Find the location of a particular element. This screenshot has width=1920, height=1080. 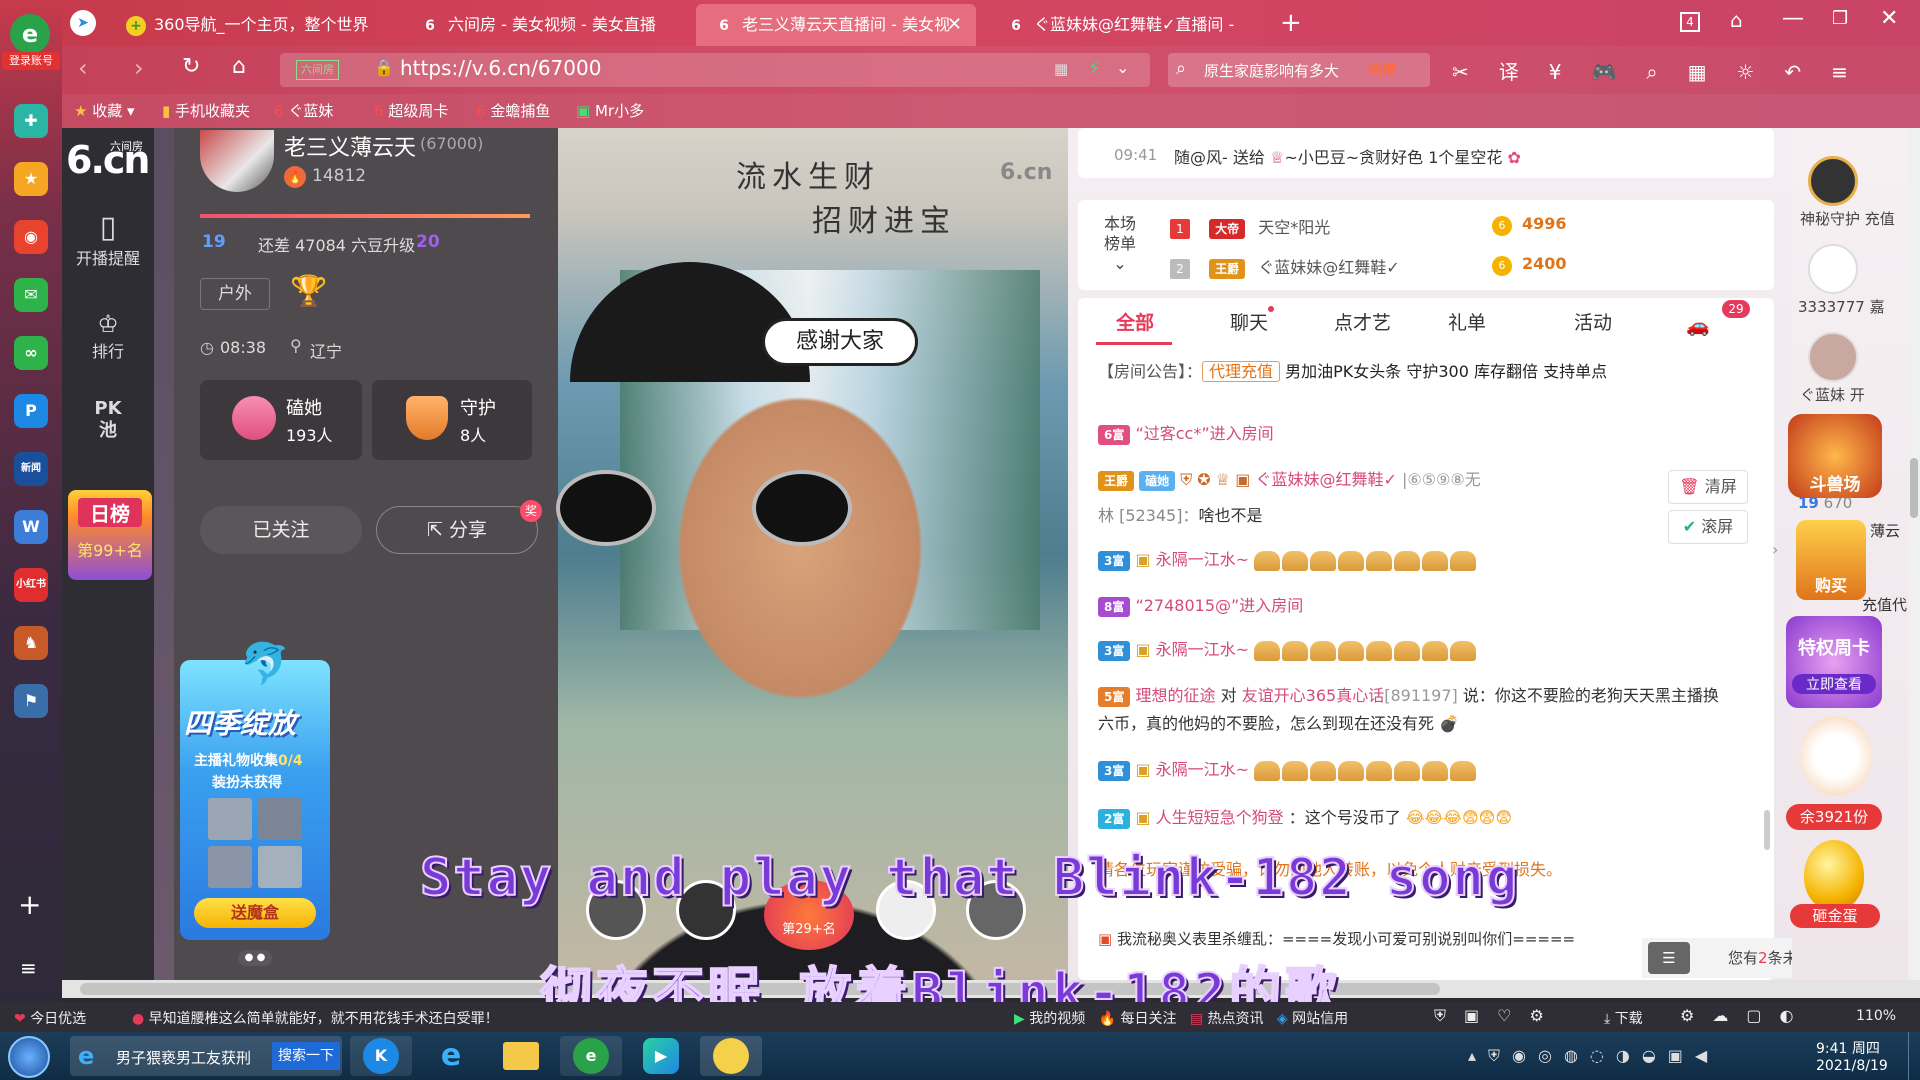

refresh-icon: ↻ is located at coordinates (191, 66).